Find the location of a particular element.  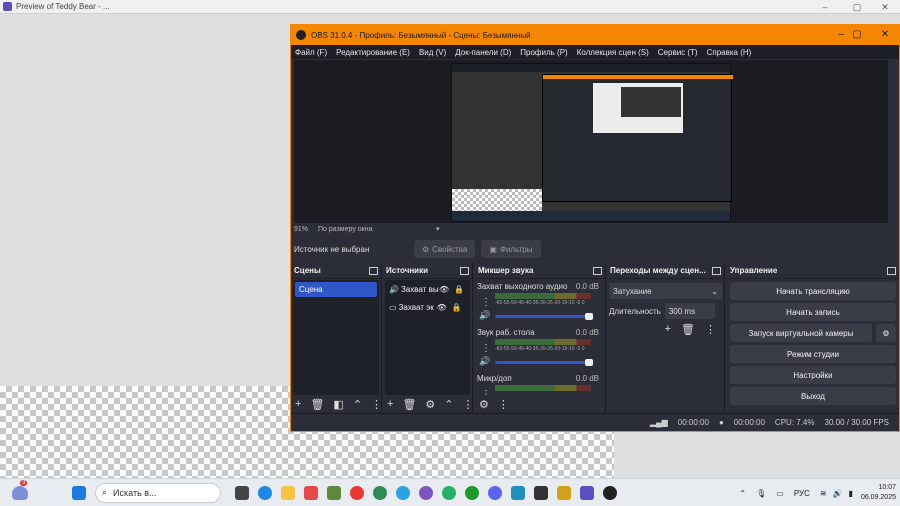

viber-icon is located at coordinates (426, 492).